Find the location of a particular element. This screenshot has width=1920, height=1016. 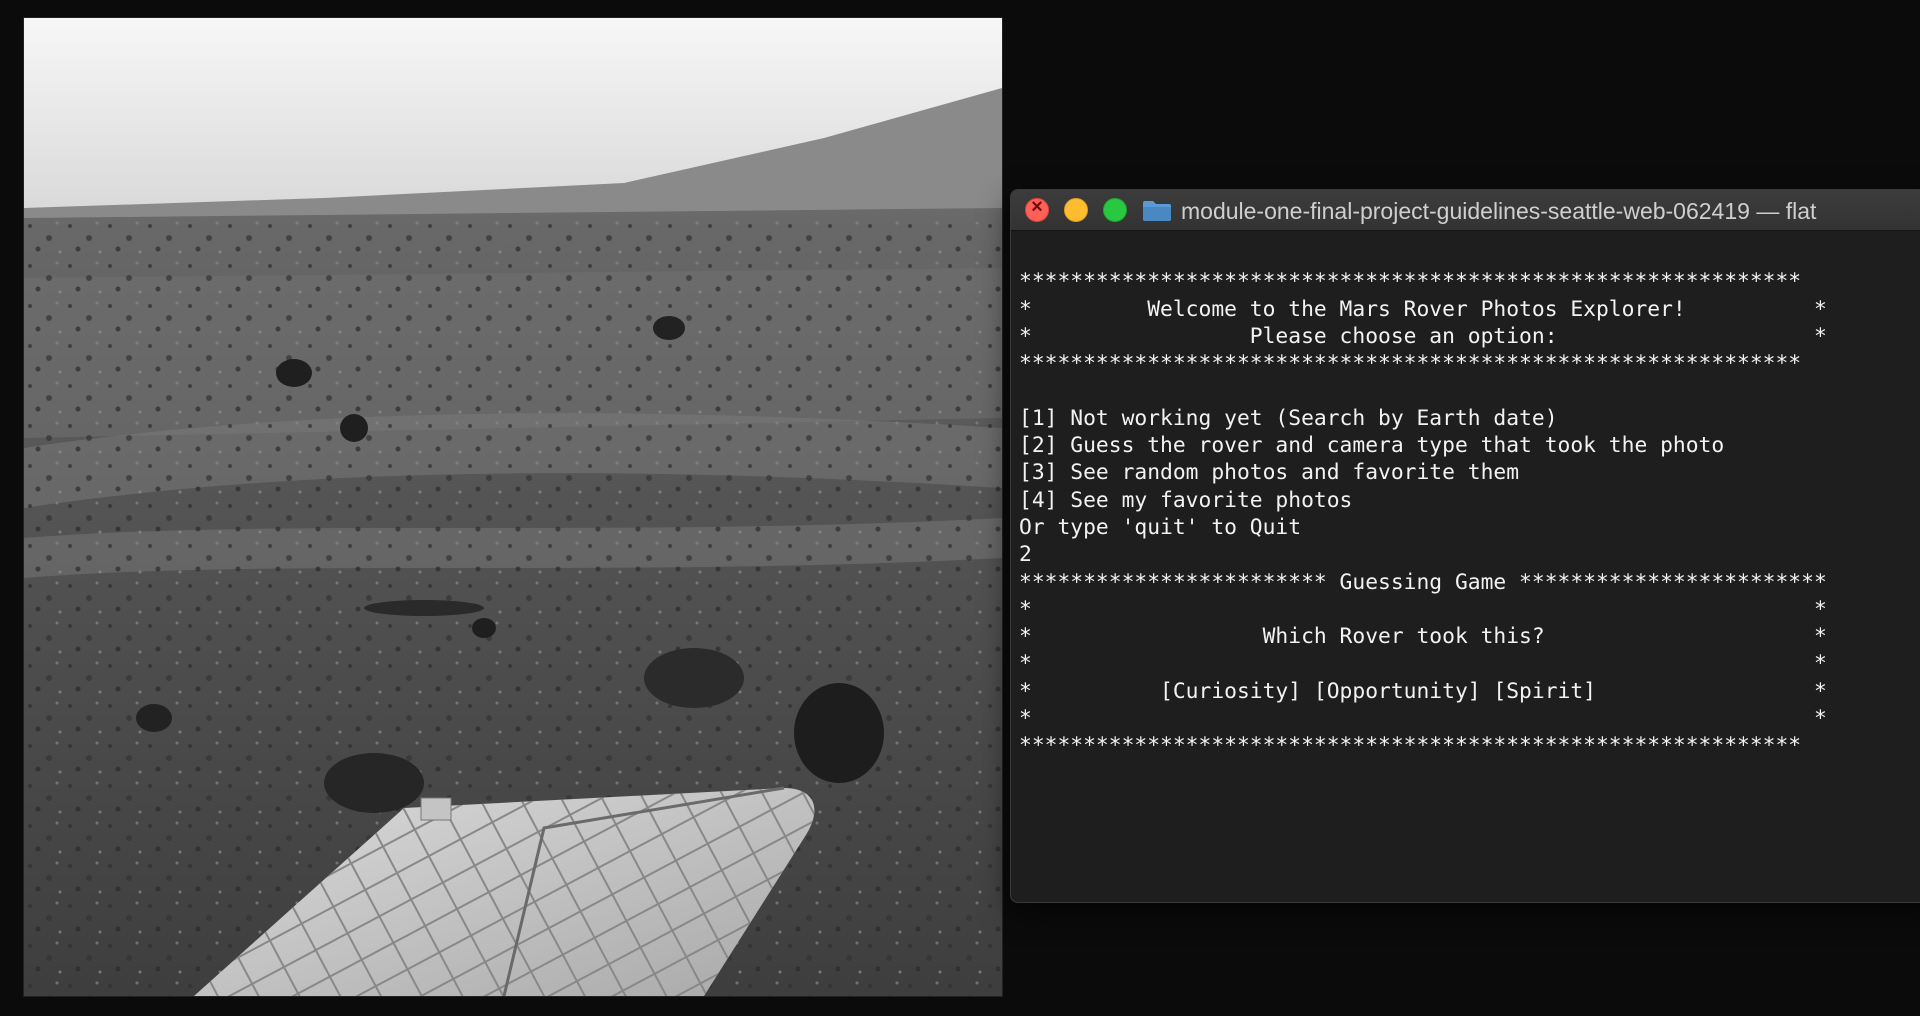

folder-icon is located at coordinates (1157, 211).